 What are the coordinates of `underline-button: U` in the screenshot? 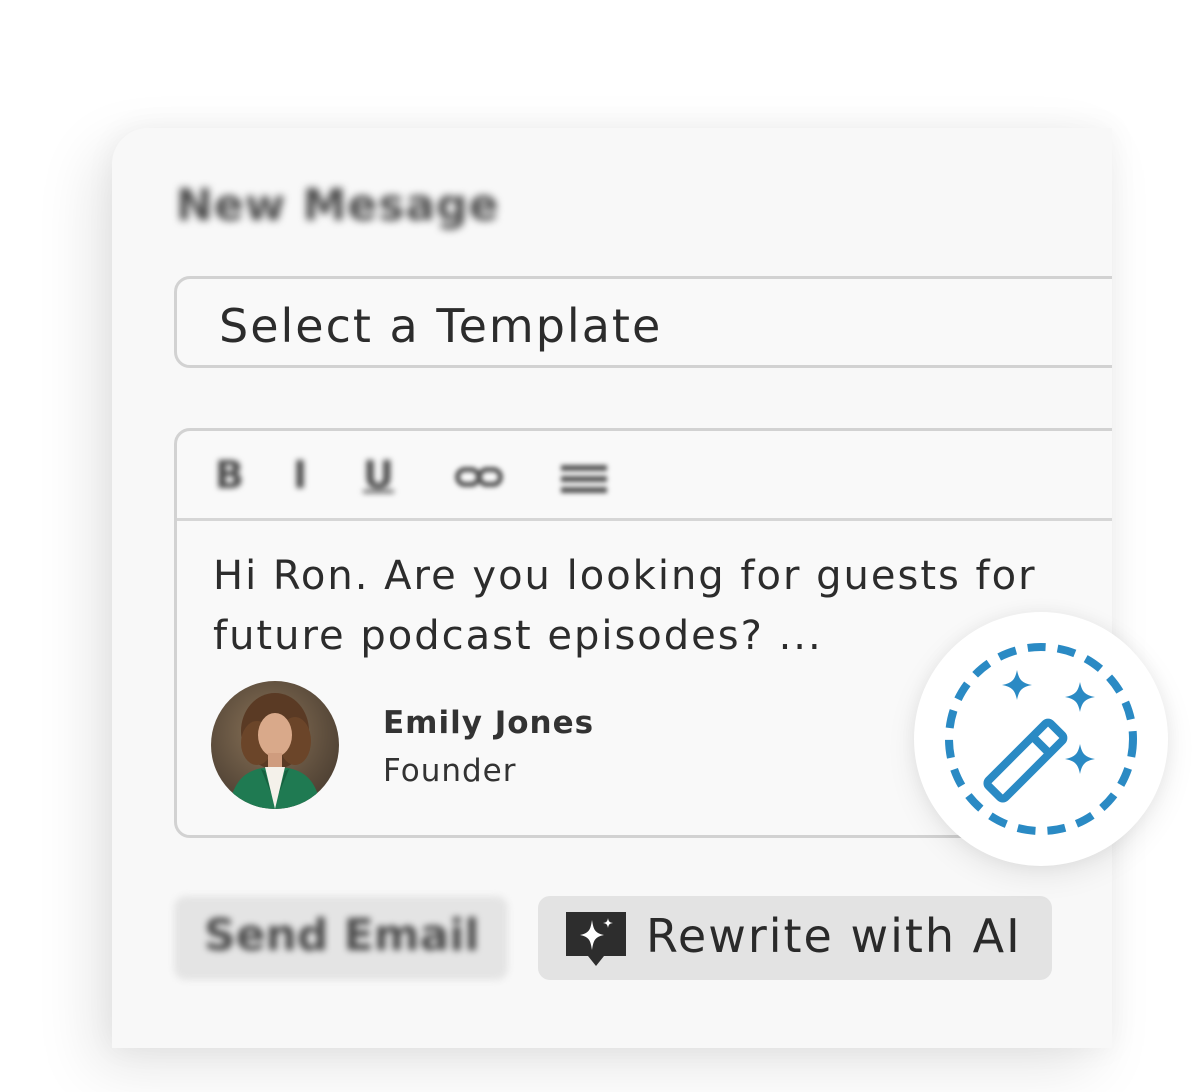 It's located at (378, 475).